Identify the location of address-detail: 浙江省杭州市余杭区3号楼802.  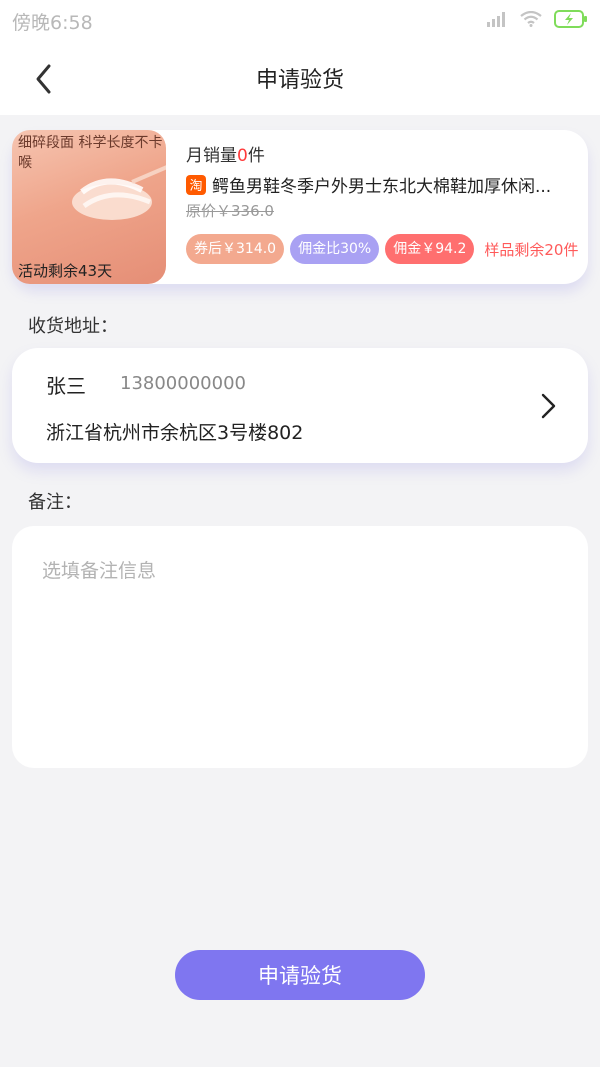
(175, 433).